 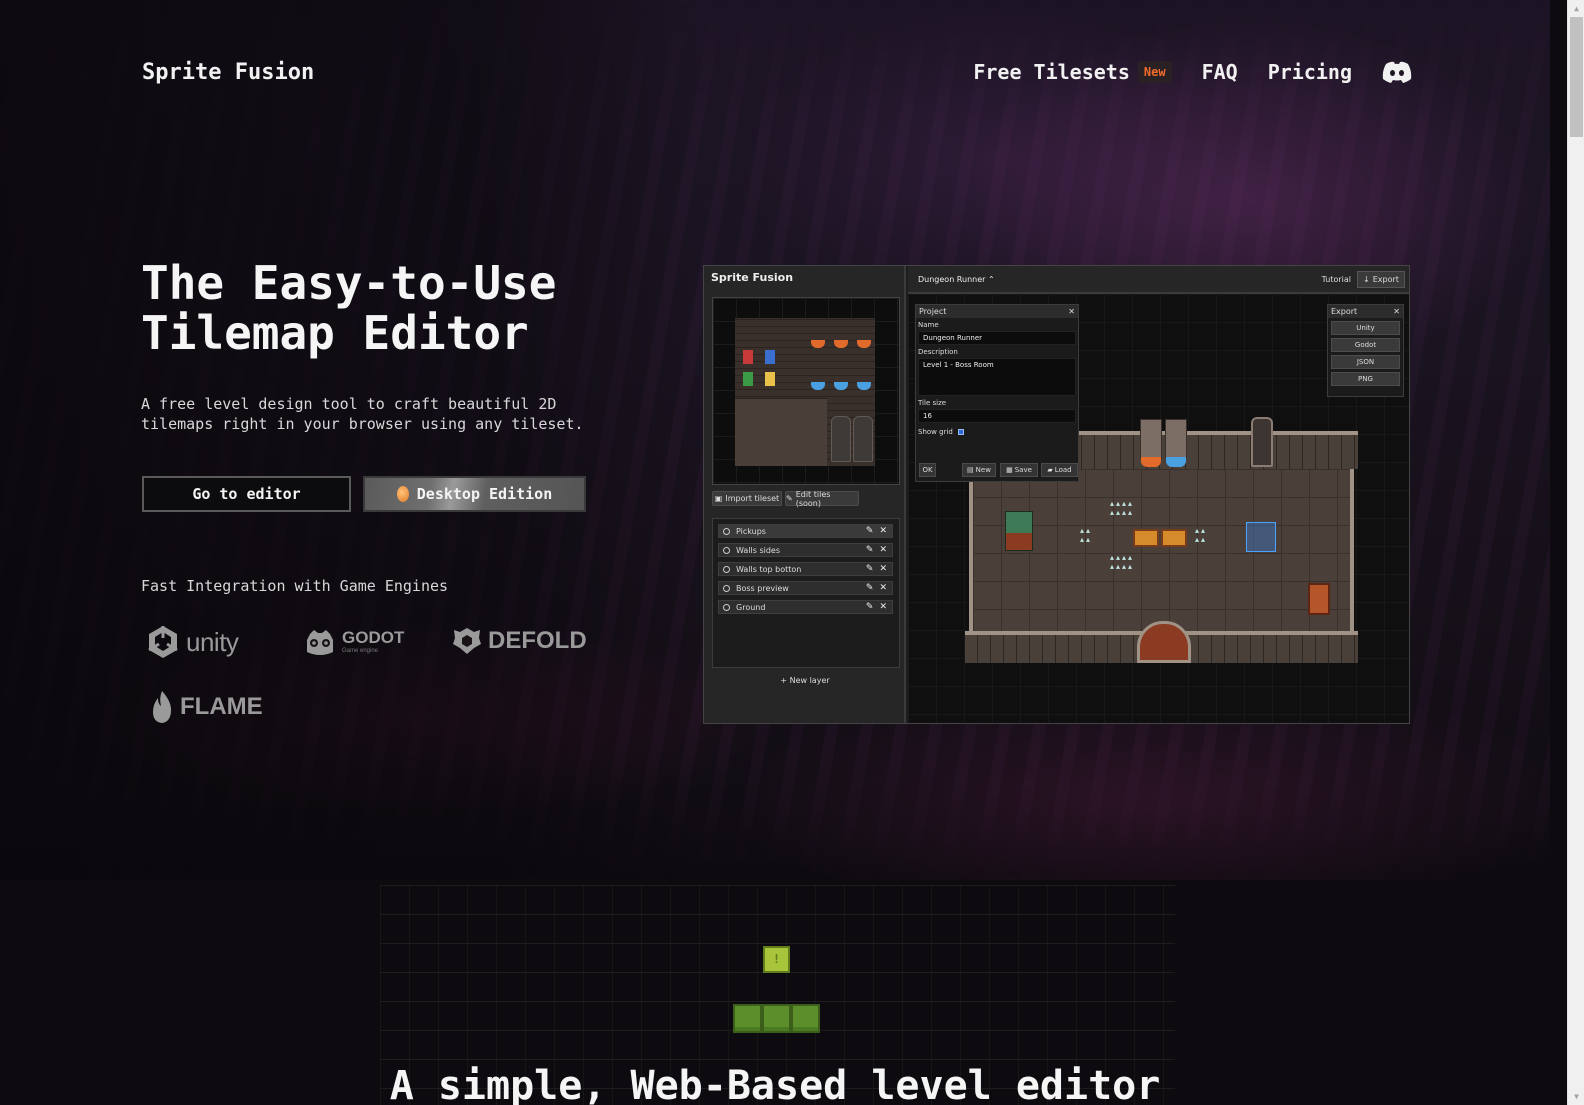 What do you see at coordinates (1385, 279) in the screenshot?
I see `export-label: Export` at bounding box center [1385, 279].